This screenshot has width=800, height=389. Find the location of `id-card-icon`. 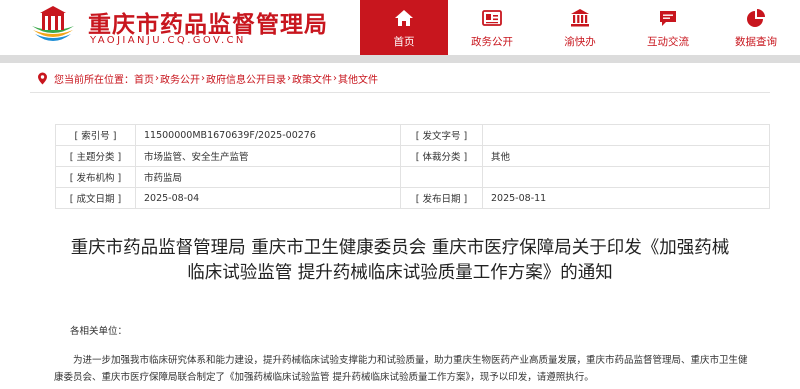

id-card-icon is located at coordinates (492, 18).